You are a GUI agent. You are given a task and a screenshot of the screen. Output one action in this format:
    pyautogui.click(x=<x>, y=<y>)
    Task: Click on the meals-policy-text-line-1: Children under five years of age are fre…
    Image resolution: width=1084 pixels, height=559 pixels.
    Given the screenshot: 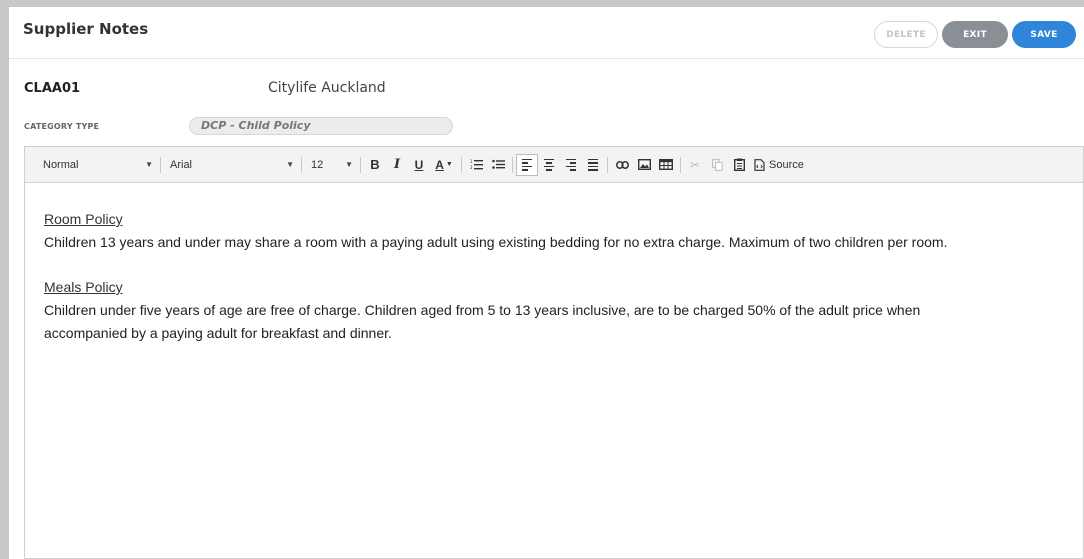 What is the action you would take?
    pyautogui.click(x=482, y=310)
    